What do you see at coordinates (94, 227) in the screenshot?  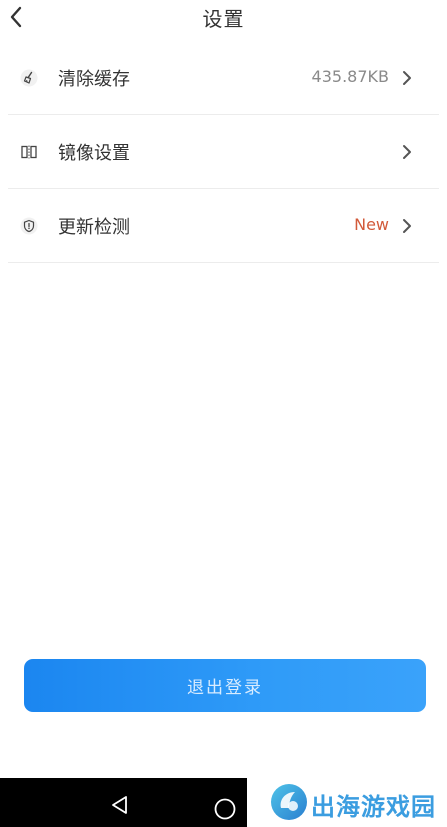 I see `update-check-label: 更新检测` at bounding box center [94, 227].